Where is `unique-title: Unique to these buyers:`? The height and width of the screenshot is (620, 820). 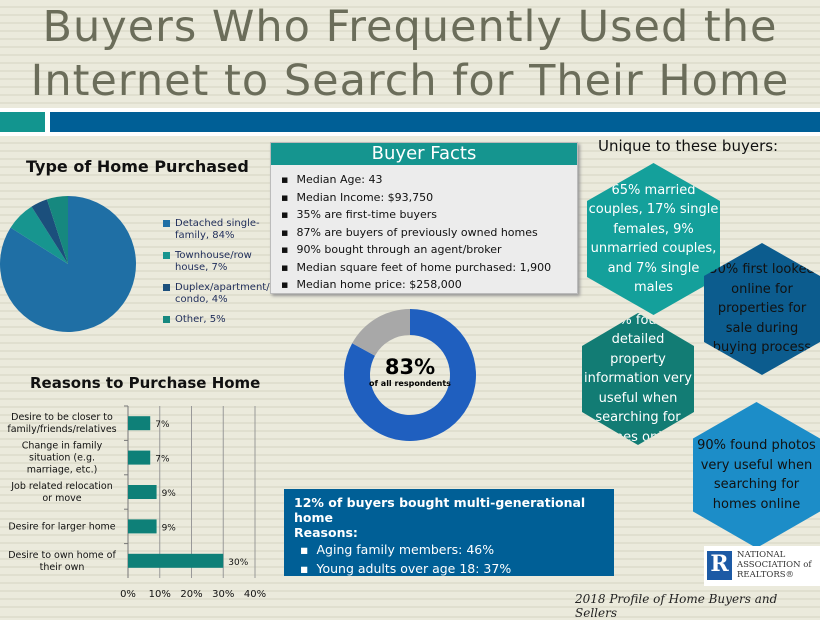
unique-title: Unique to these buyers: is located at coordinates (688, 146).